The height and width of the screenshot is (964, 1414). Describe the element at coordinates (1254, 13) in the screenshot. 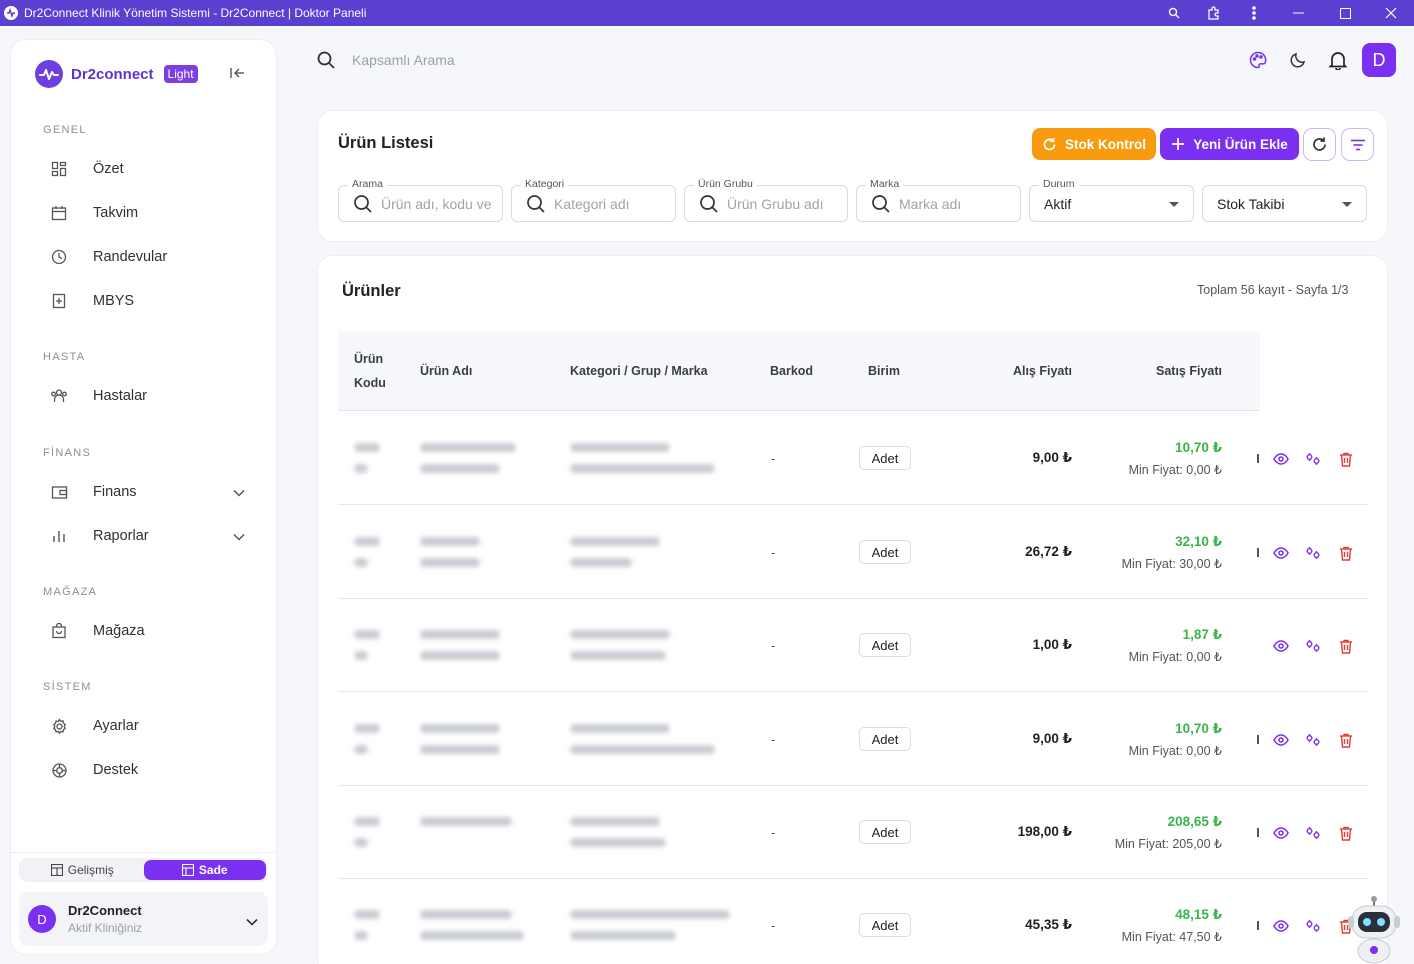

I see `more-icon` at that location.